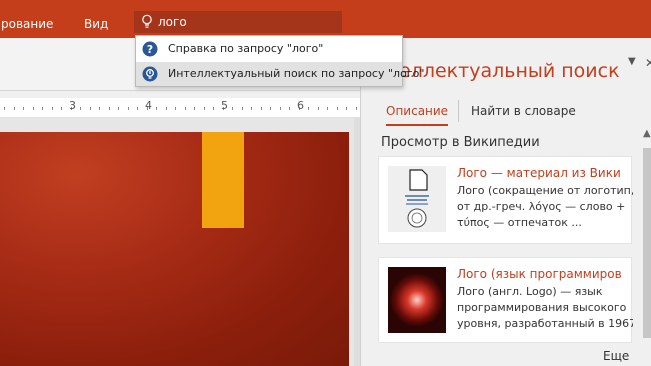  What do you see at coordinates (545, 173) in the screenshot?
I see `result-title: Лого — материал из Вики` at bounding box center [545, 173].